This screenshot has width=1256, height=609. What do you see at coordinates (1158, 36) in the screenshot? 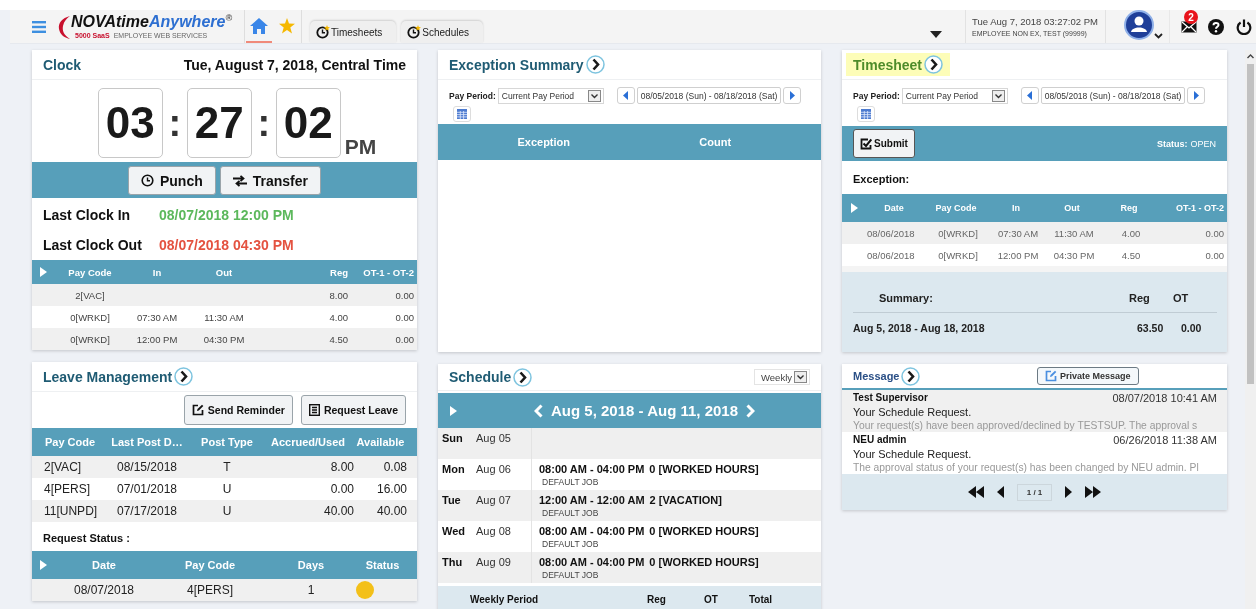
I see `chevron-down-icon` at bounding box center [1158, 36].